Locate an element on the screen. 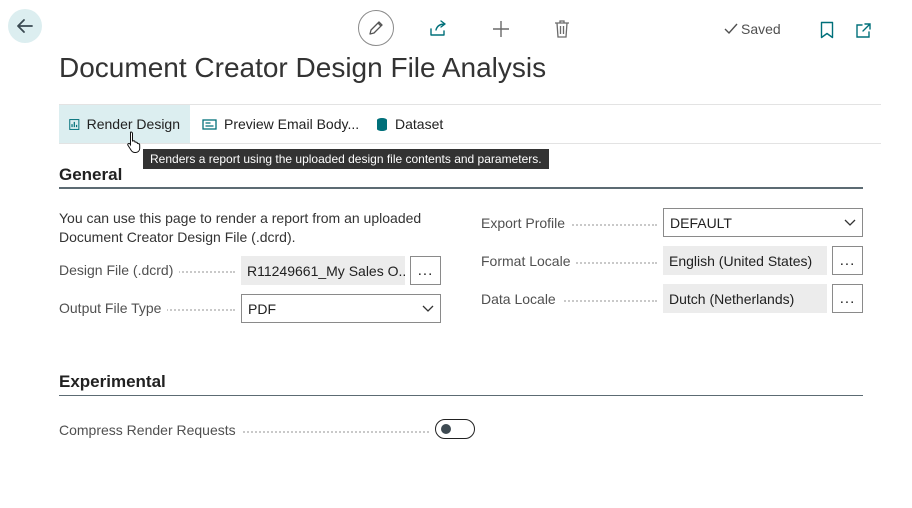 This screenshot has height=508, width=912. email-preview-icon is located at coordinates (209, 124).